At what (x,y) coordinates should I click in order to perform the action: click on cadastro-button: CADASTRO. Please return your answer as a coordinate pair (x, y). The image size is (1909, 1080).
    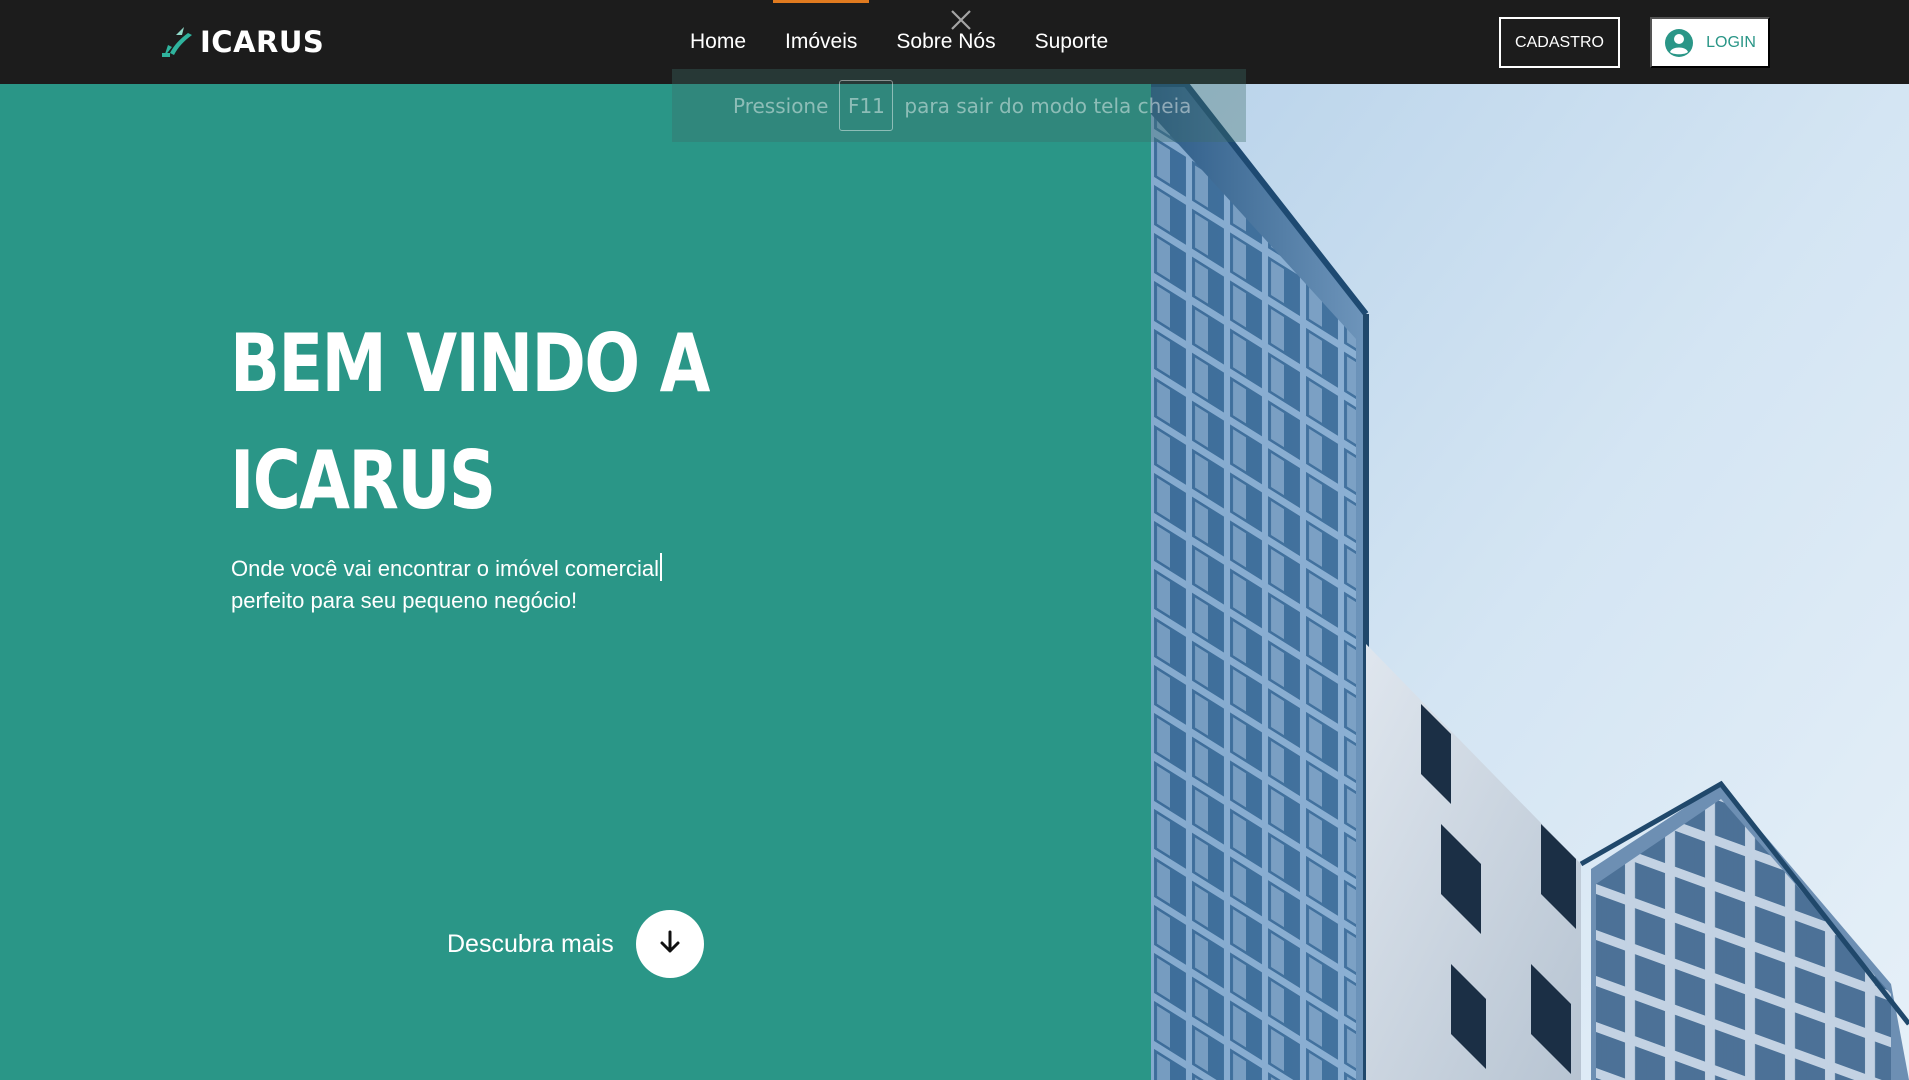
    Looking at the image, I should click on (1559, 42).